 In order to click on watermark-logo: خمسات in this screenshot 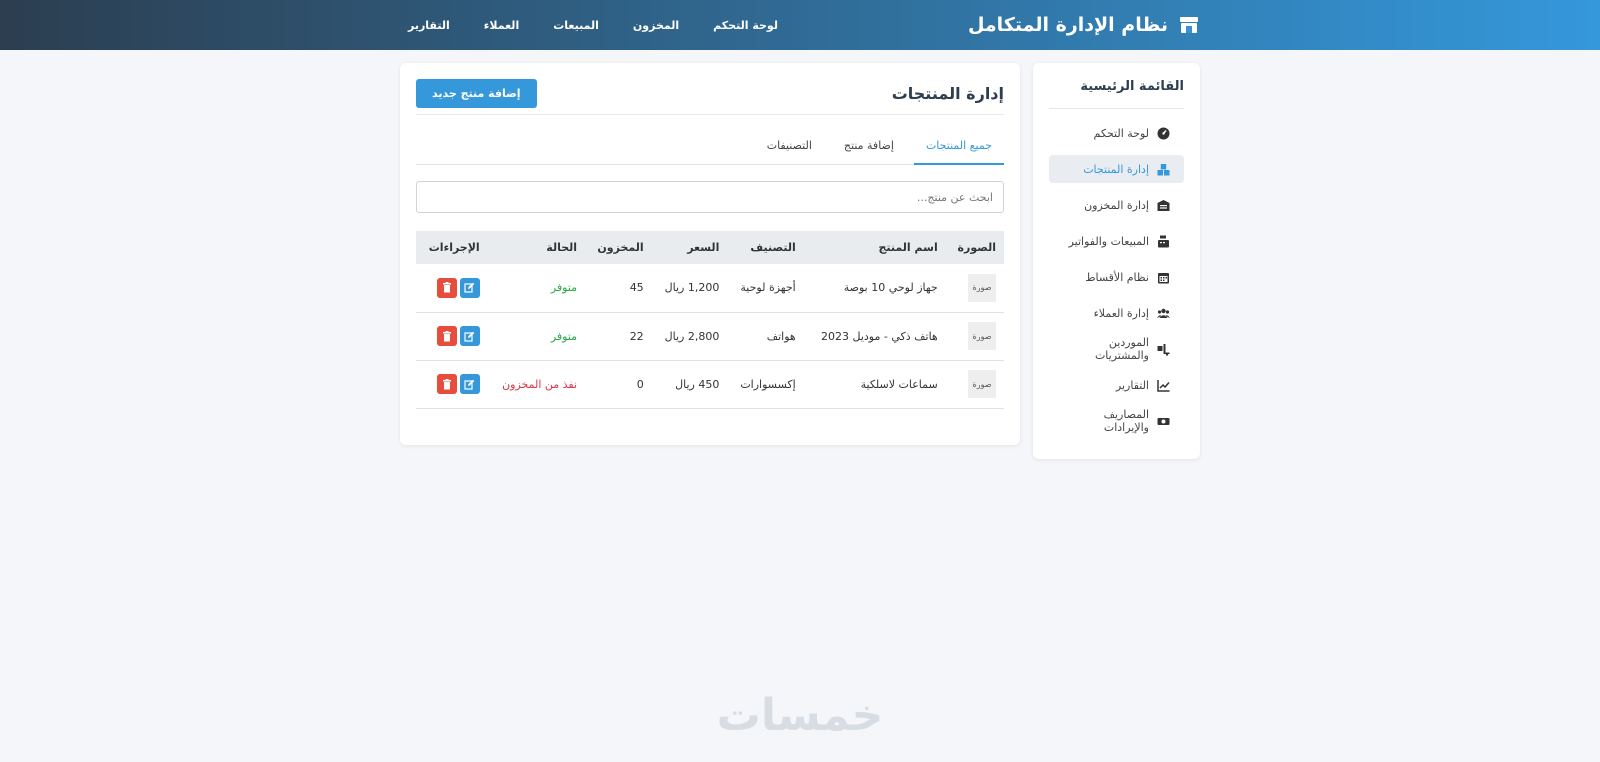, I will do `click(800, 715)`.